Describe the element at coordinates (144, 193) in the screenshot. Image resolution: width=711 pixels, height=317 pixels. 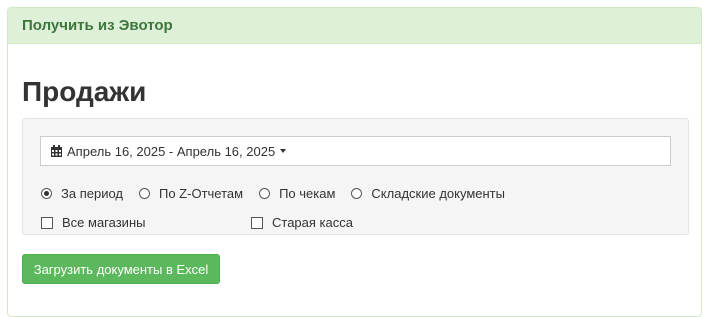
I see `radio-z-reports` at that location.